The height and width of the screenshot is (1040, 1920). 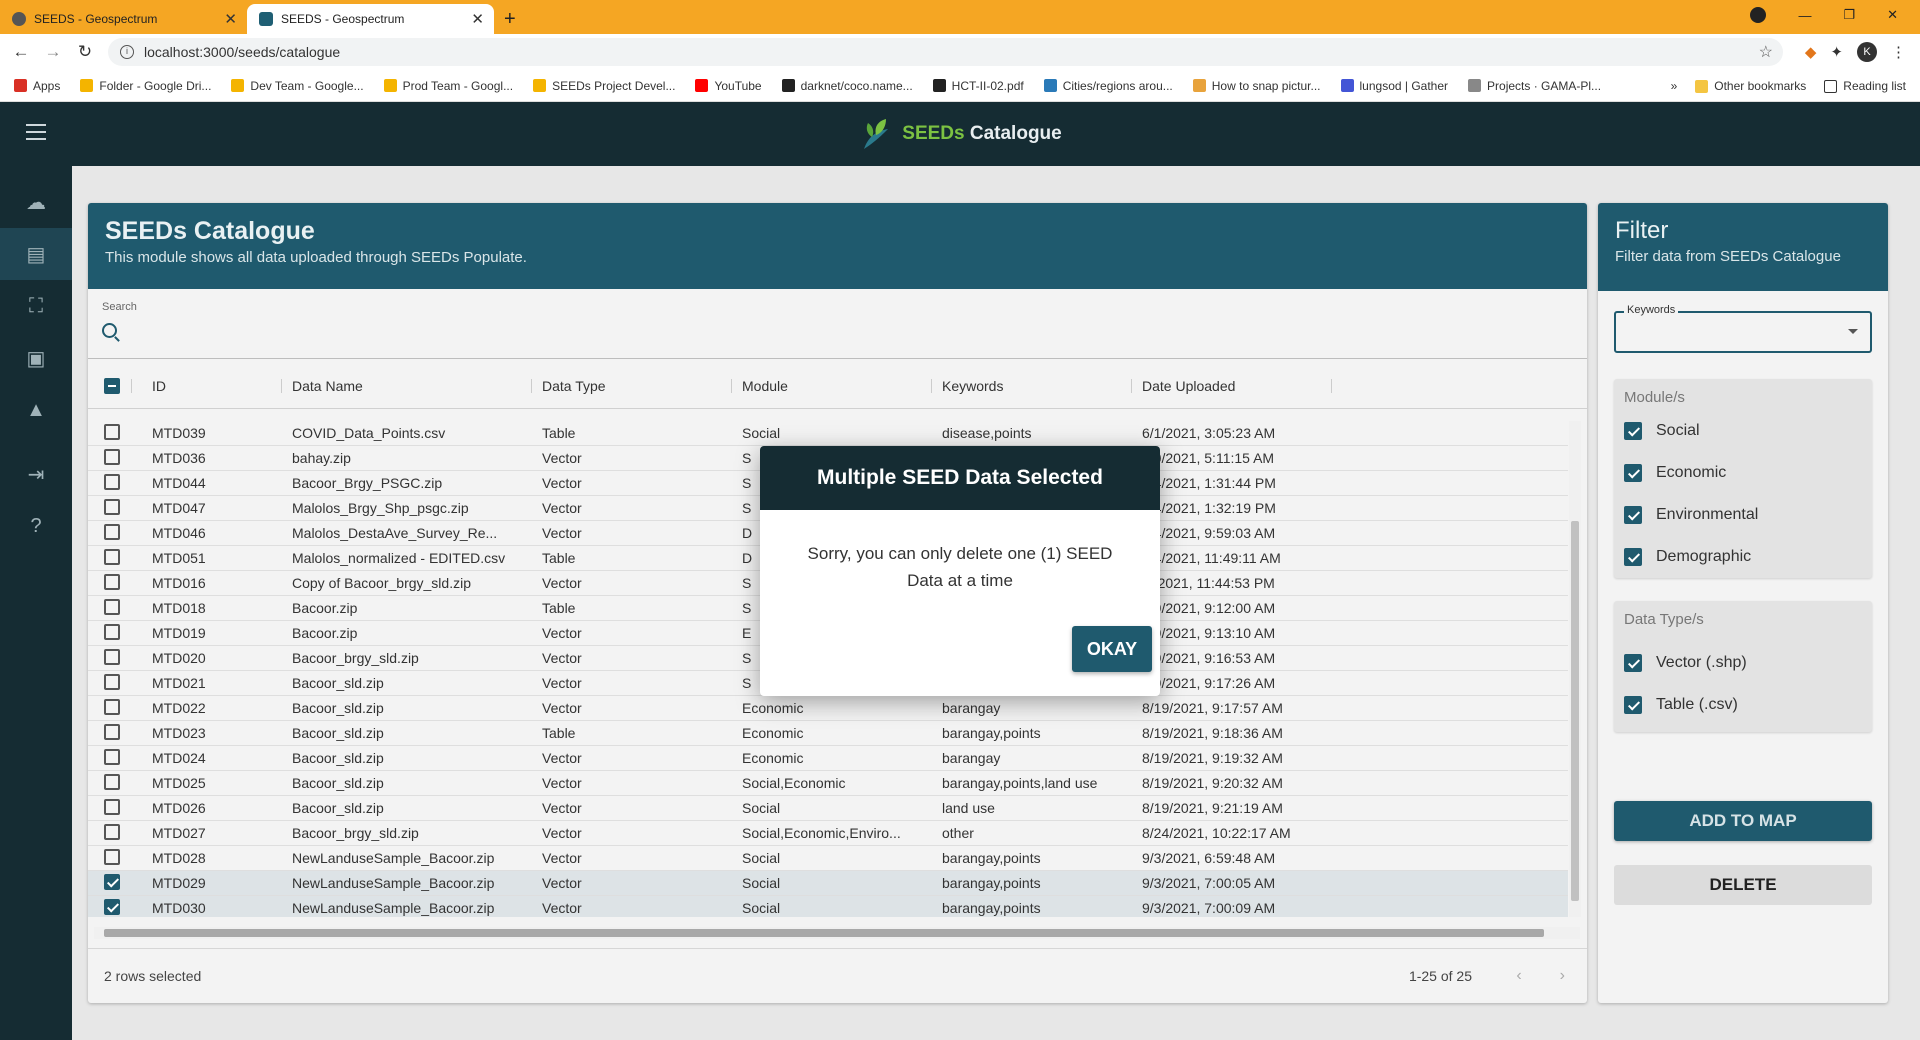 I want to click on restore-icon: ❐, so click(x=1849, y=15).